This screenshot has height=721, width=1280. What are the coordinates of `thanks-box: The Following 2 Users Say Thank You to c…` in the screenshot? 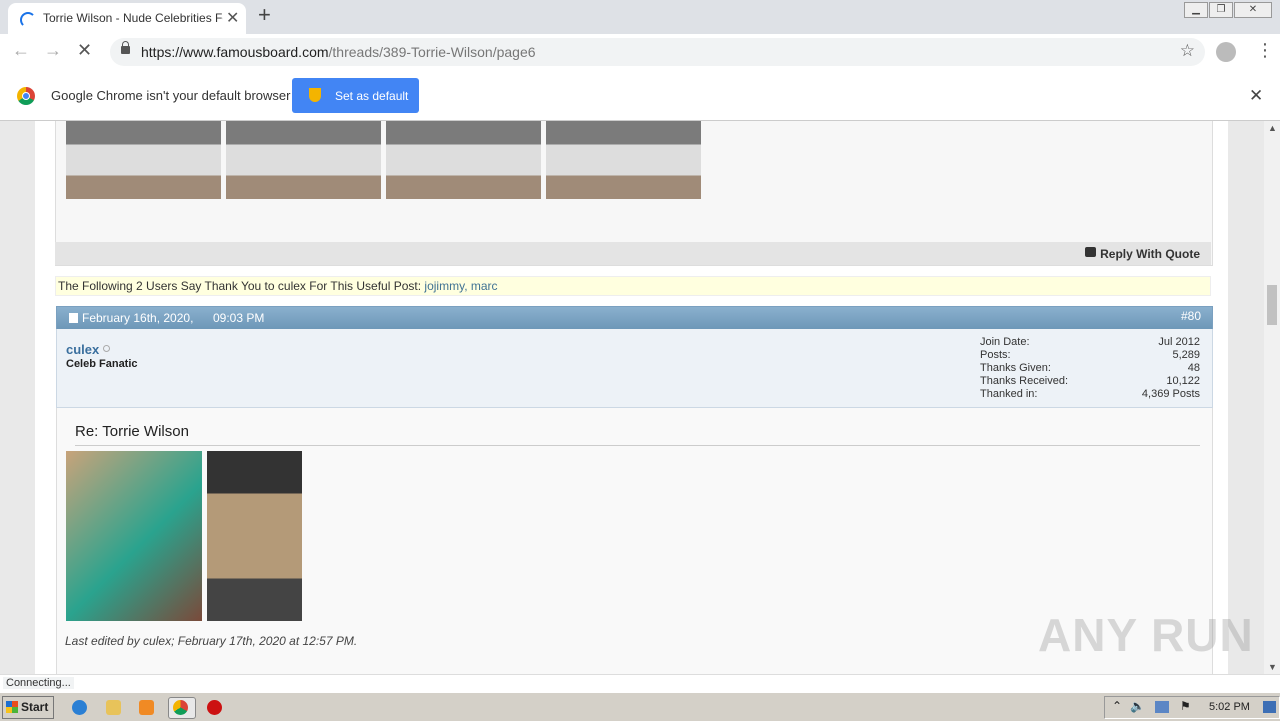 It's located at (633, 286).